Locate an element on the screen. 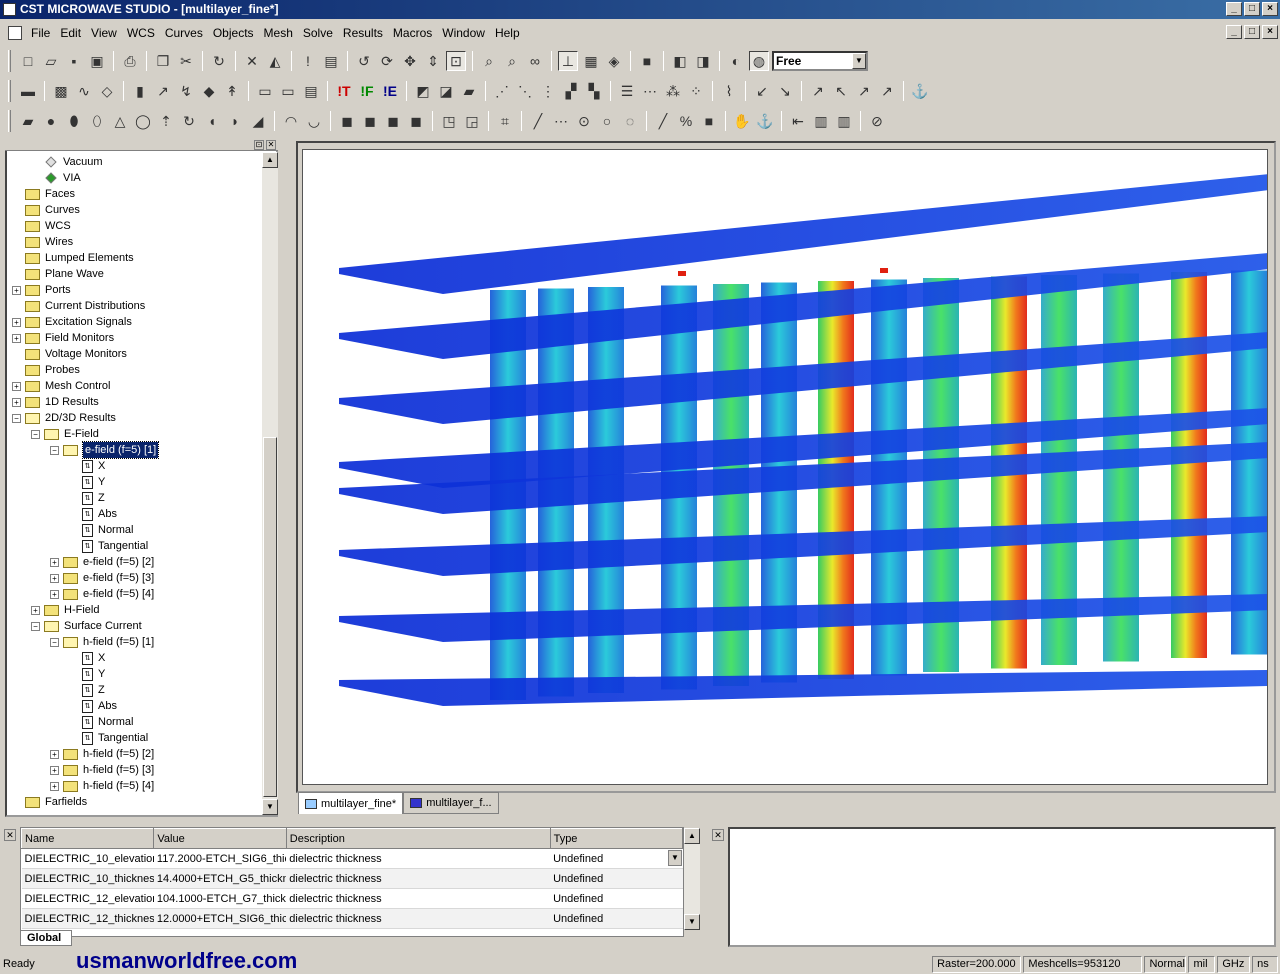  block-icon: ◩ is located at coordinates (423, 91).